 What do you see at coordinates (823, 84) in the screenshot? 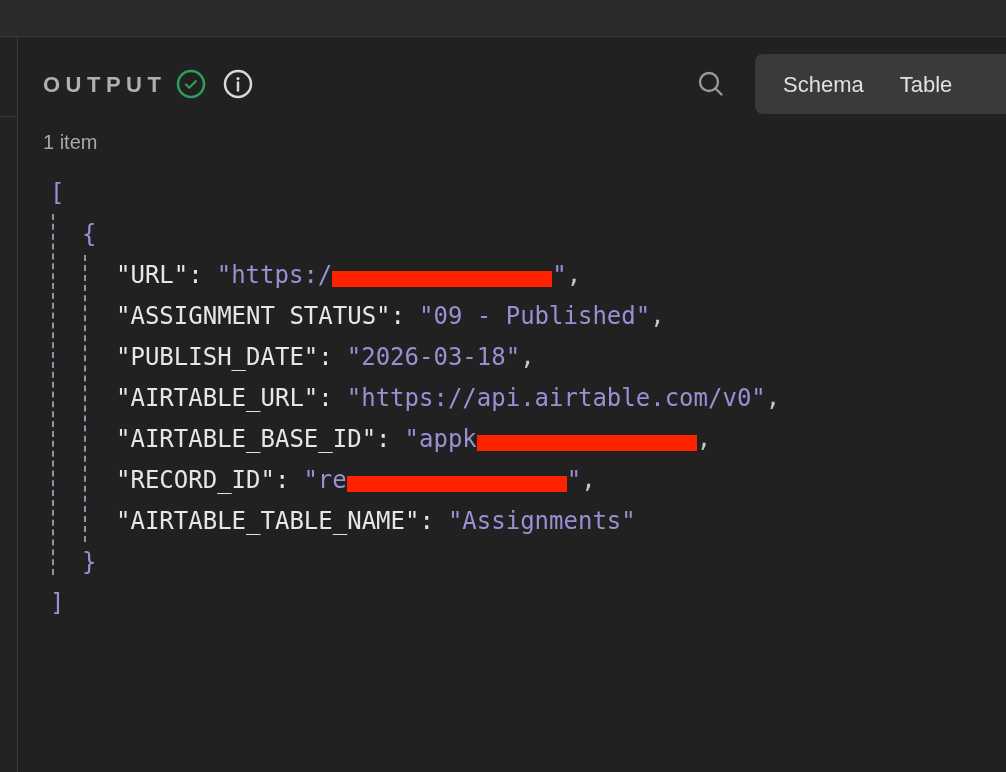
I see `view-tab: Schema` at bounding box center [823, 84].